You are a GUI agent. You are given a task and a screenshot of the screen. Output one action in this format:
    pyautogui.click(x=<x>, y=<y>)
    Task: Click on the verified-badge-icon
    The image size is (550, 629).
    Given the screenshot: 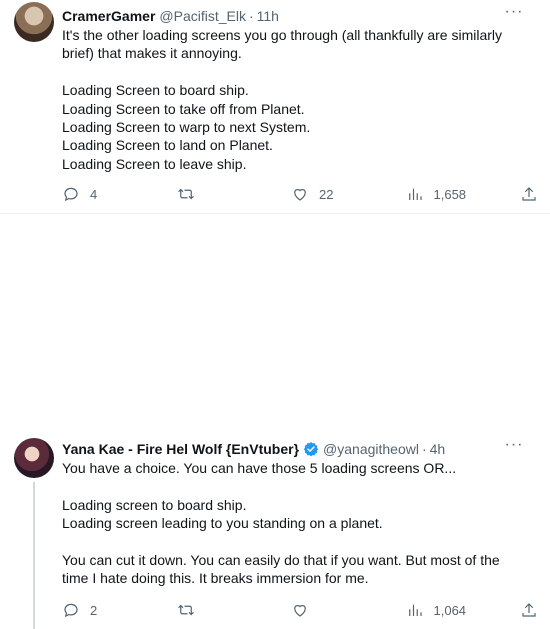 What is the action you would take?
    pyautogui.click(x=311, y=449)
    